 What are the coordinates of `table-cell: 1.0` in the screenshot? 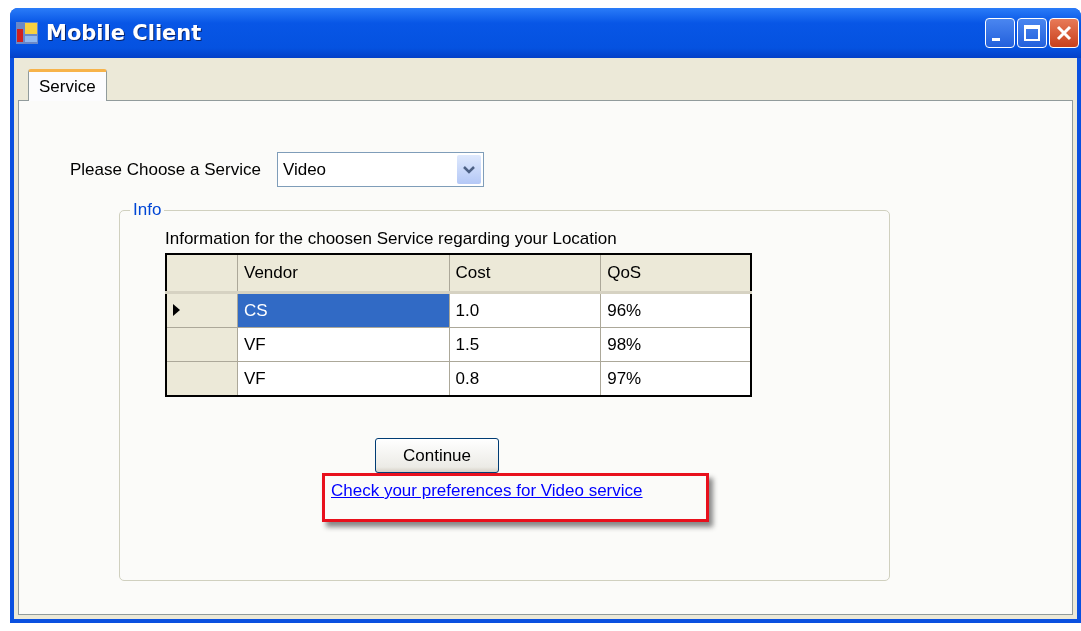 It's located at (525, 310).